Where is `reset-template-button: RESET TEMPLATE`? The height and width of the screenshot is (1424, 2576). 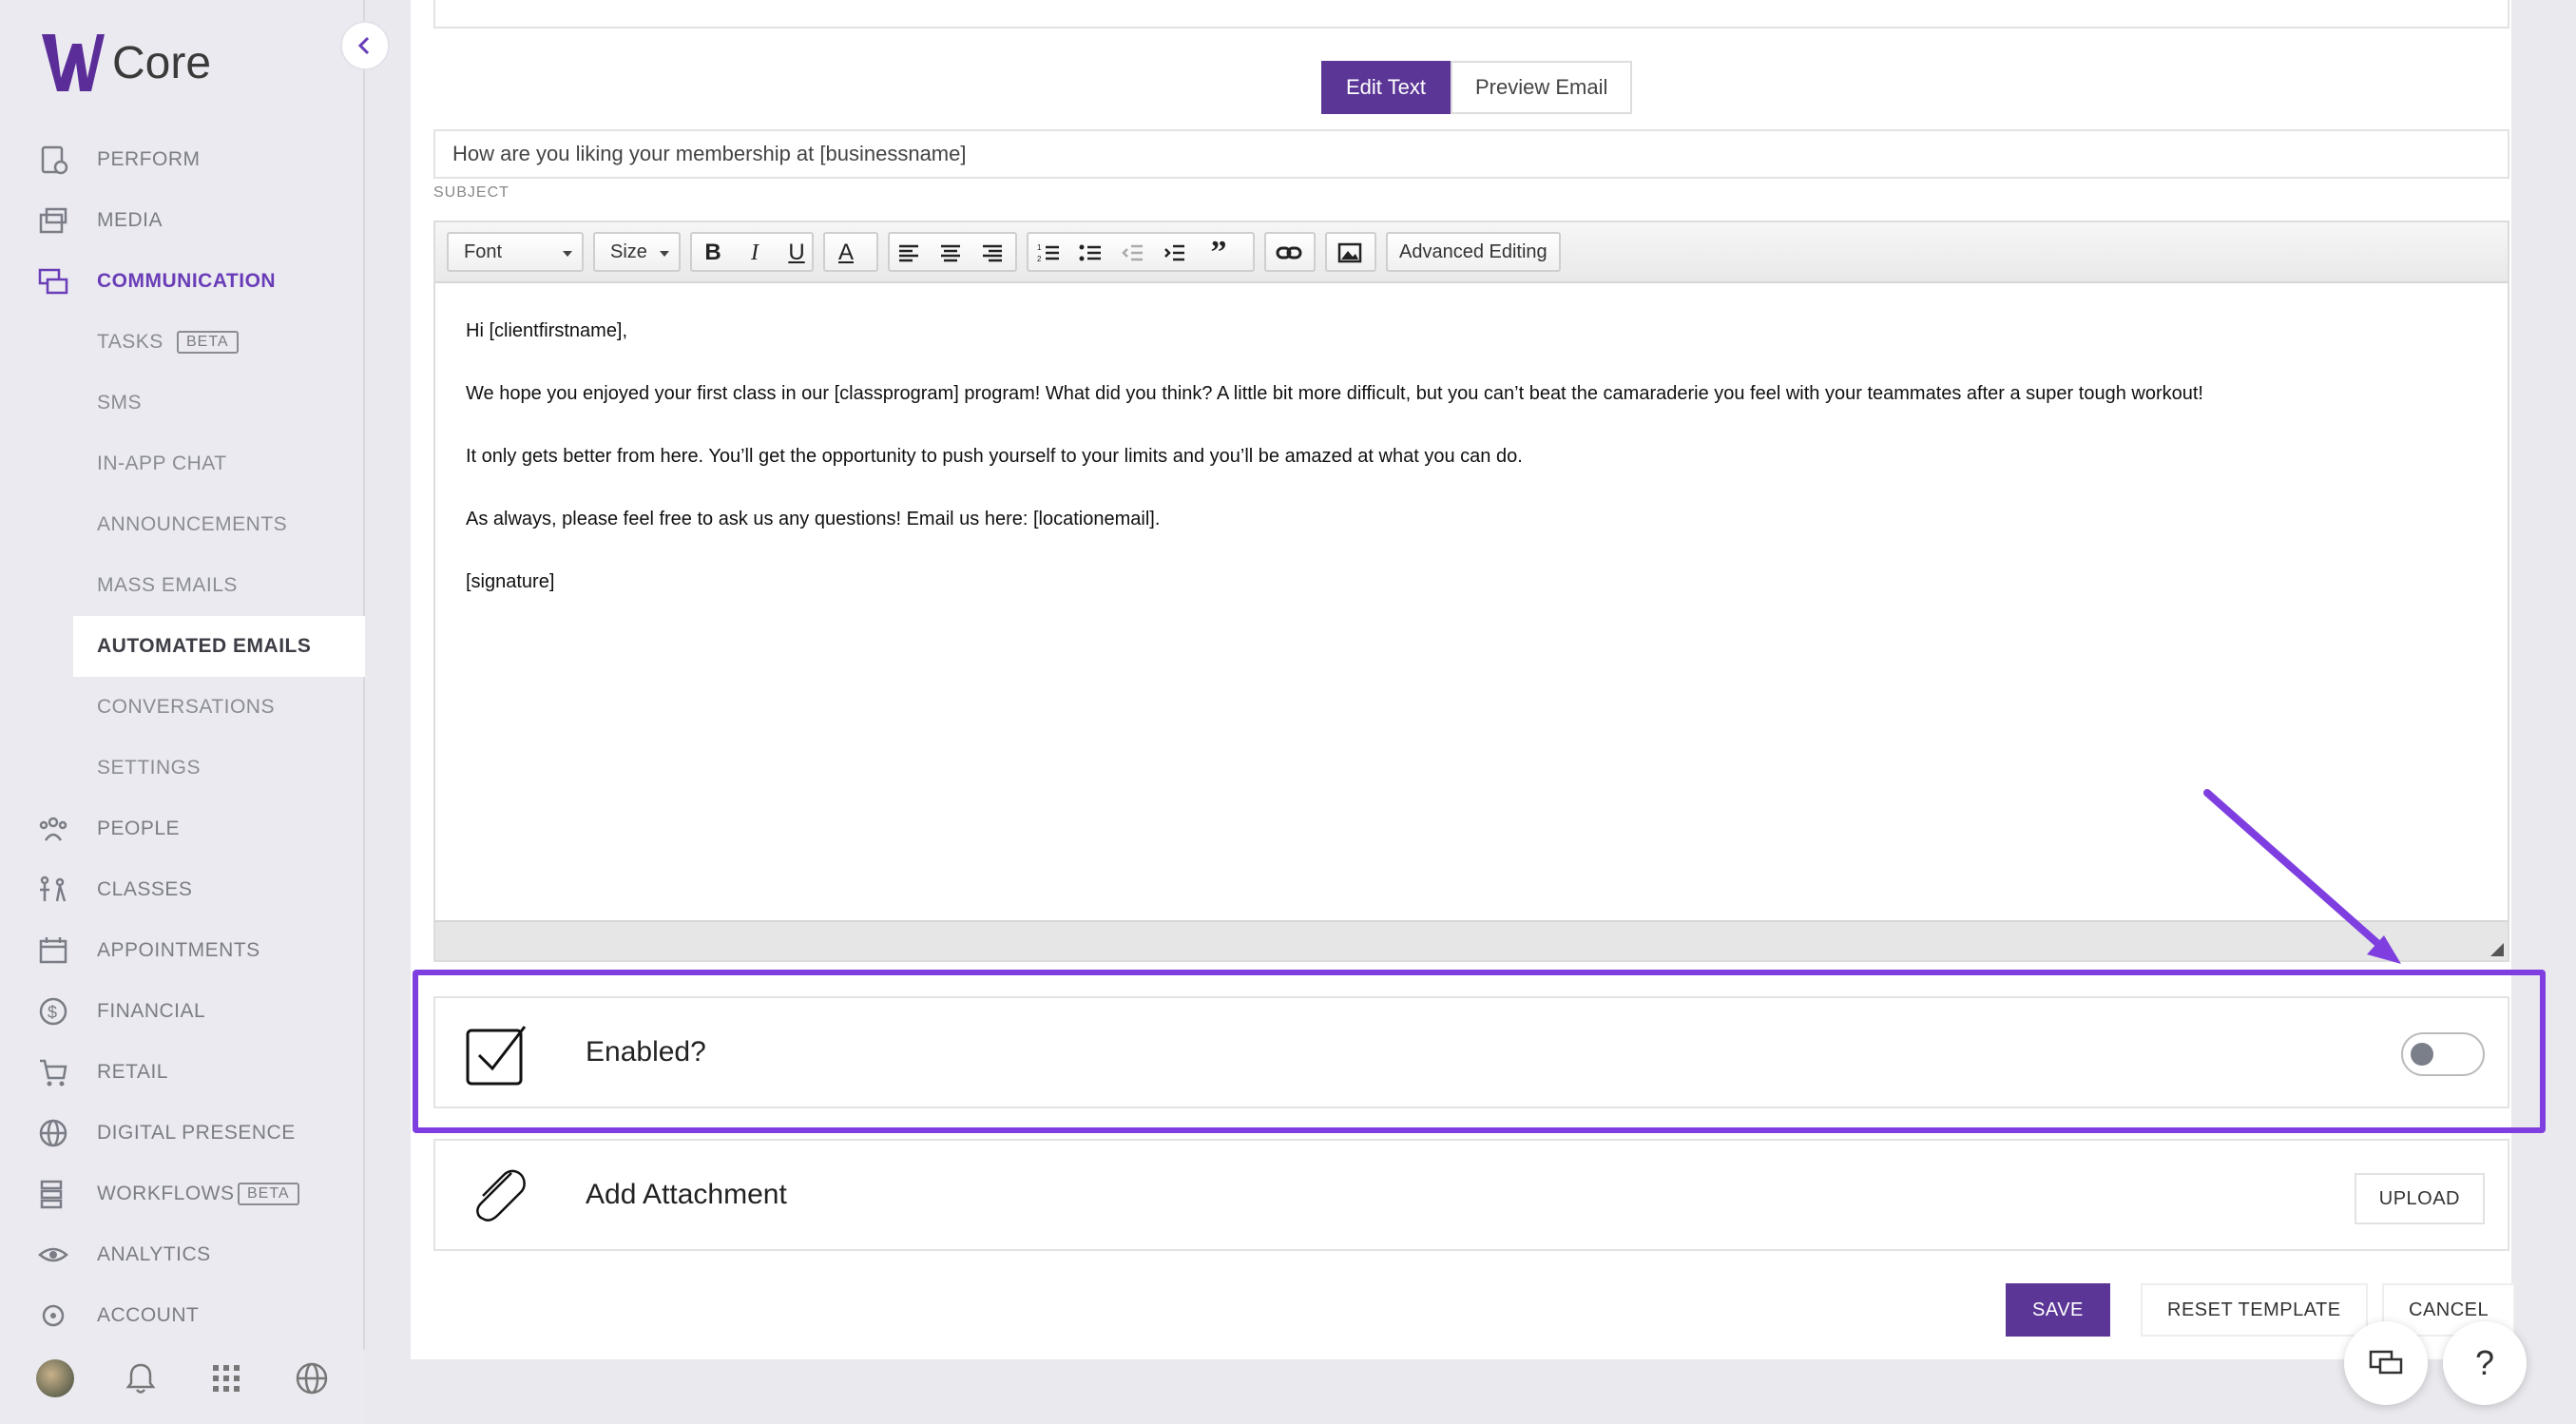 reset-template-button: RESET TEMPLATE is located at coordinates (2254, 1310).